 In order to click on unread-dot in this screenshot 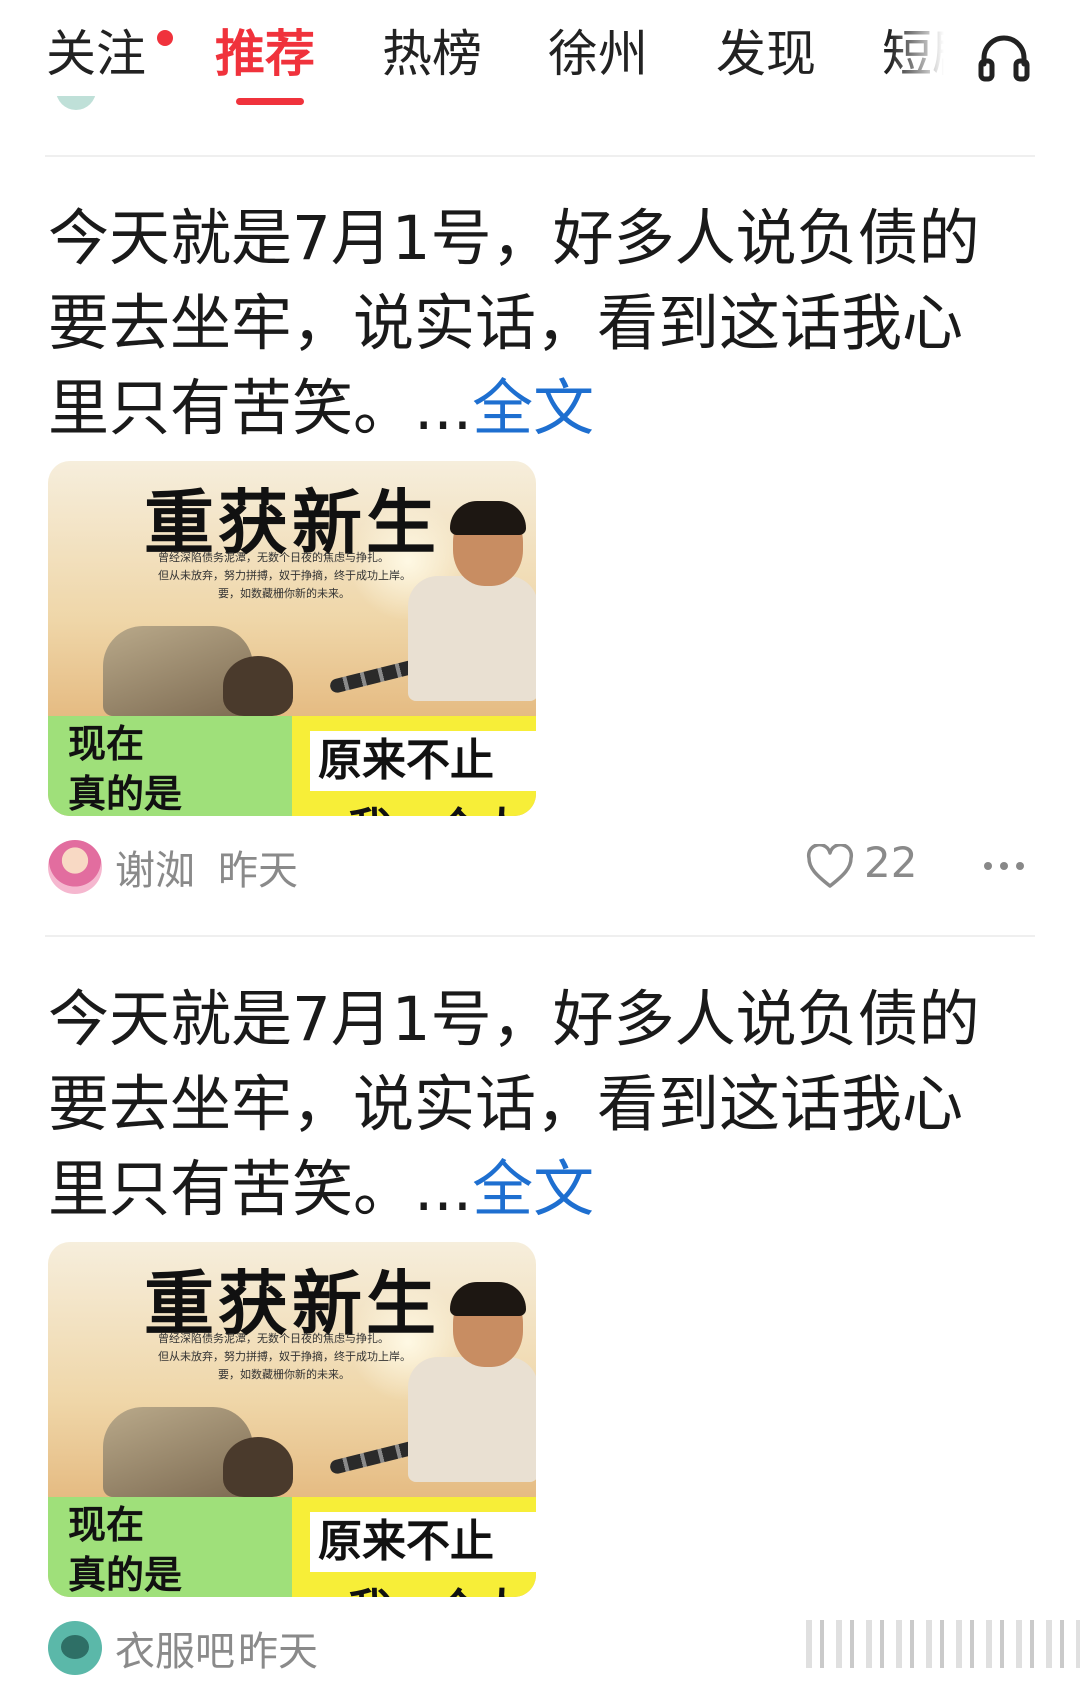, I will do `click(165, 38)`.